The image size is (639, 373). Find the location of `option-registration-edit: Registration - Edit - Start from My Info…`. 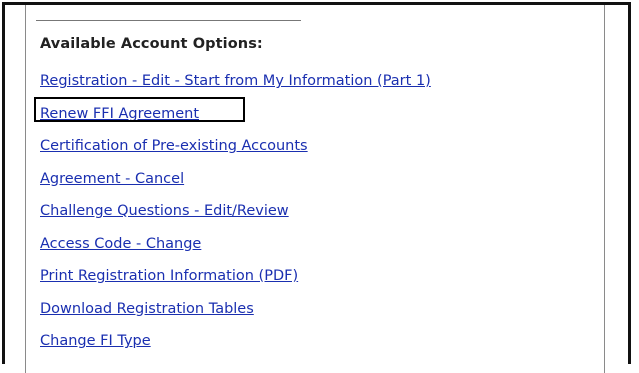

option-registration-edit: Registration - Edit - Start from My Info… is located at coordinates (235, 86).